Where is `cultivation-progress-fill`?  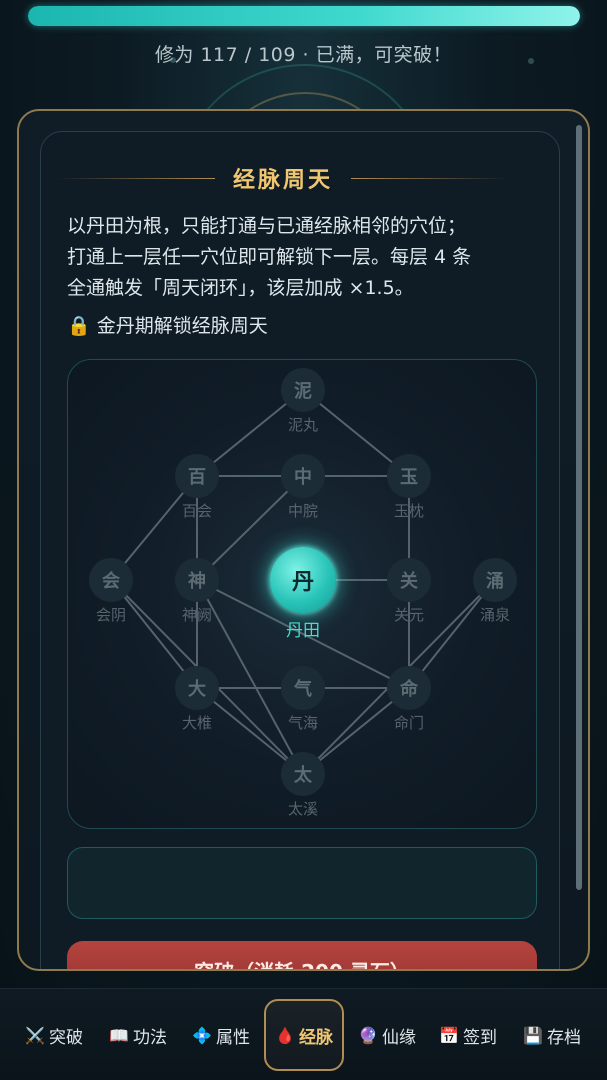 cultivation-progress-fill is located at coordinates (304, 16).